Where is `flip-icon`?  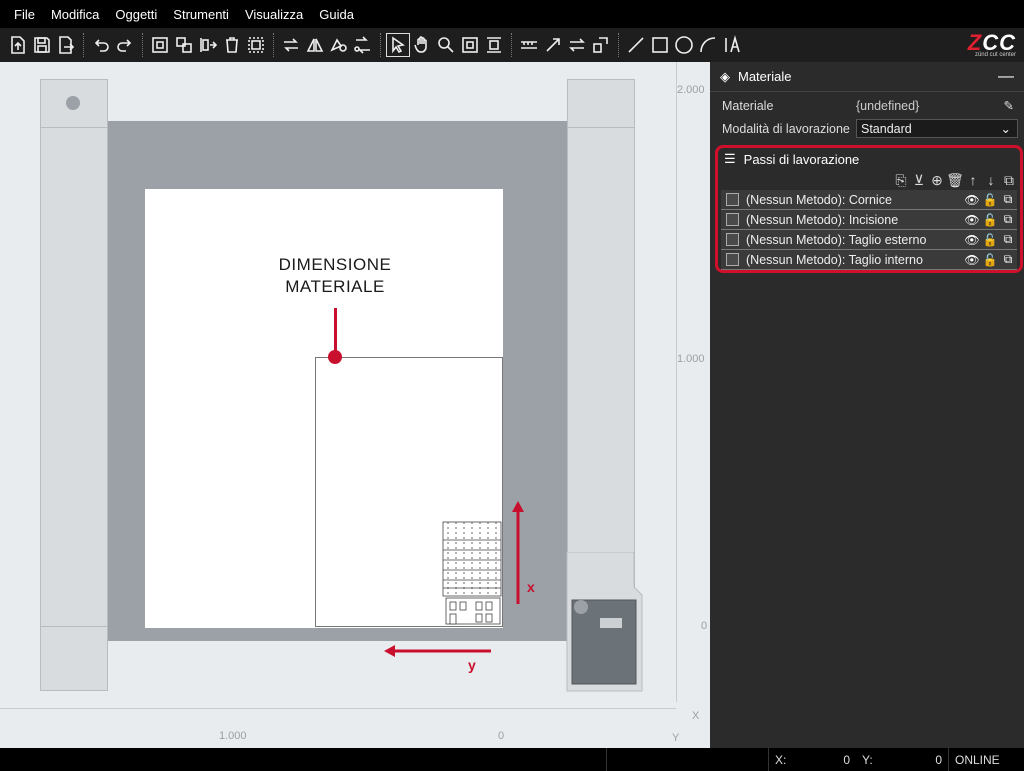
flip-icon is located at coordinates (291, 45).